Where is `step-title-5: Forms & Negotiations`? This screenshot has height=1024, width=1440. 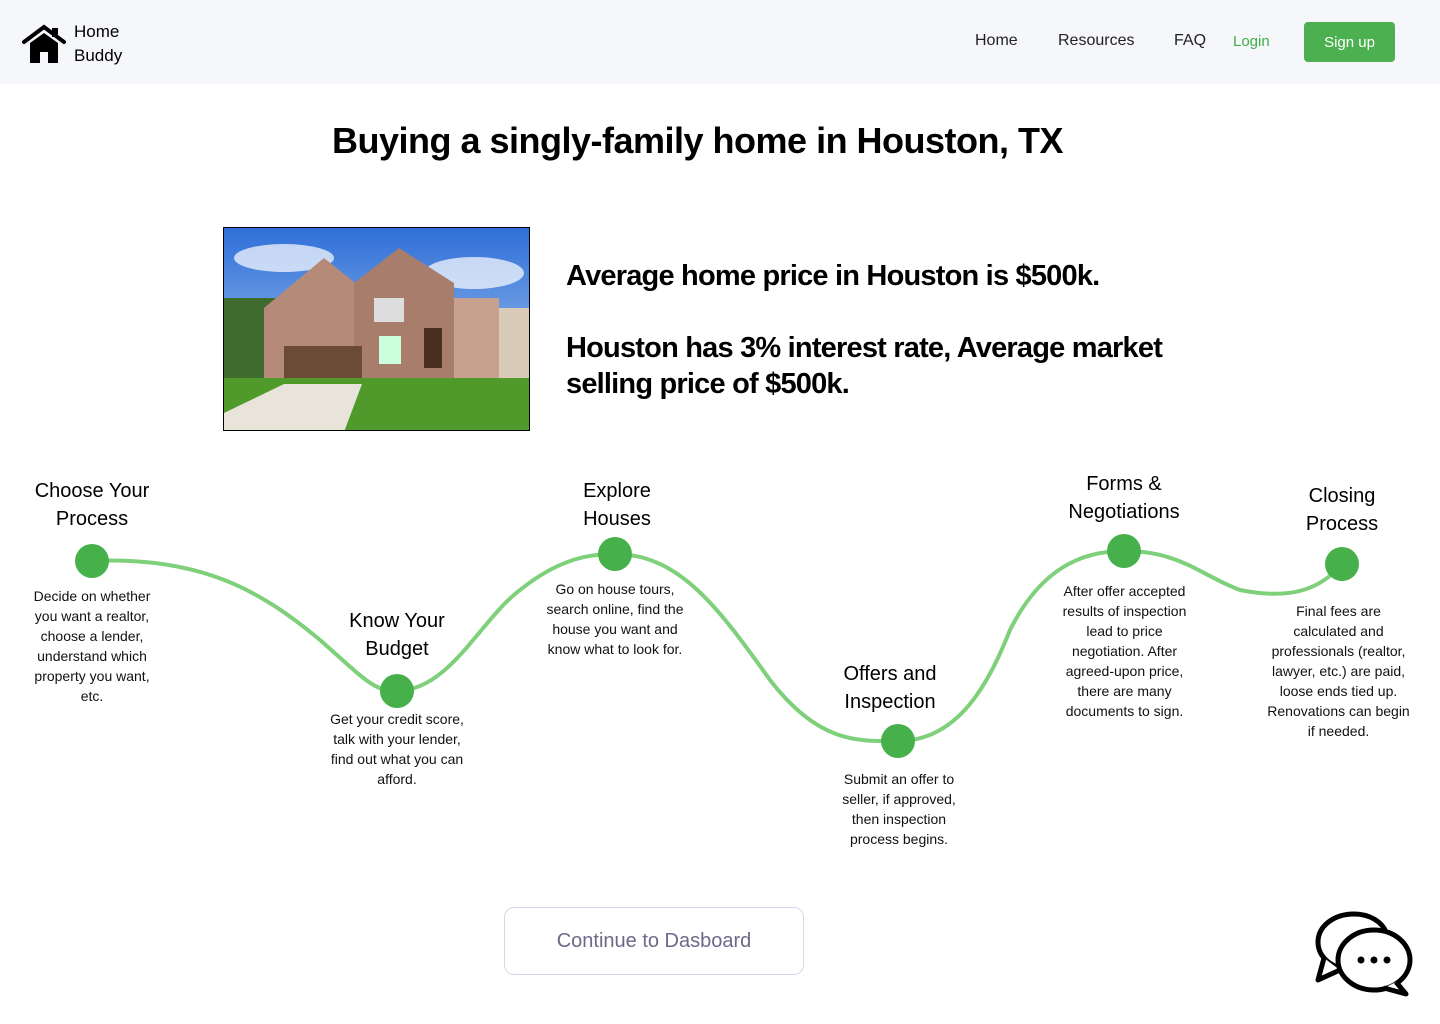 step-title-5: Forms & Negotiations is located at coordinates (1124, 498).